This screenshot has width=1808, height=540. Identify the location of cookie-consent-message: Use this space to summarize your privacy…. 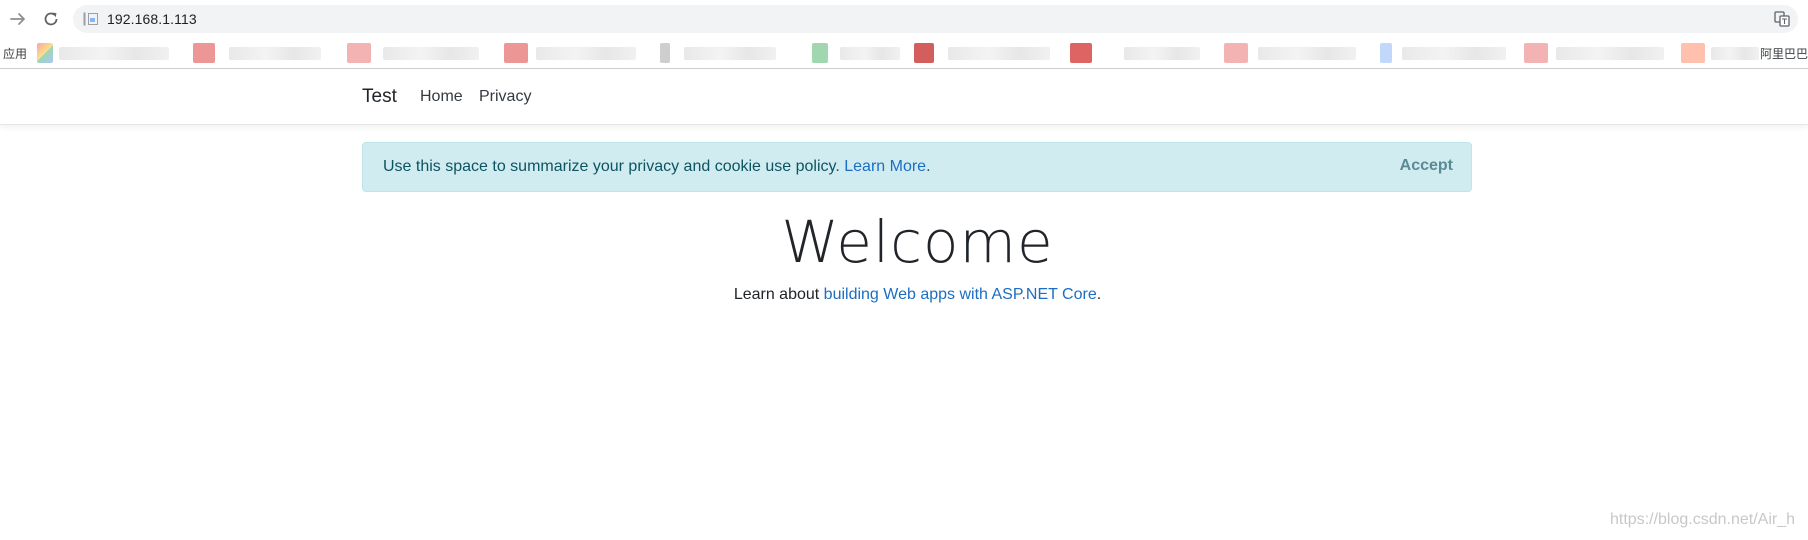
(611, 166).